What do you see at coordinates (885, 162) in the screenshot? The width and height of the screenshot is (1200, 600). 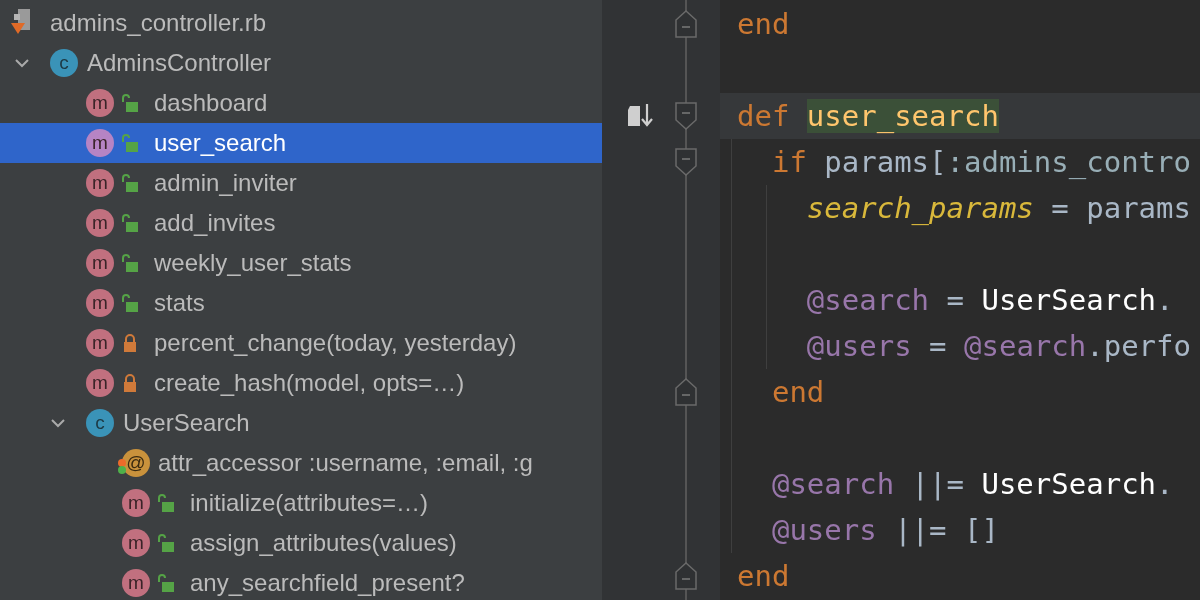 I see `code-token: params[` at bounding box center [885, 162].